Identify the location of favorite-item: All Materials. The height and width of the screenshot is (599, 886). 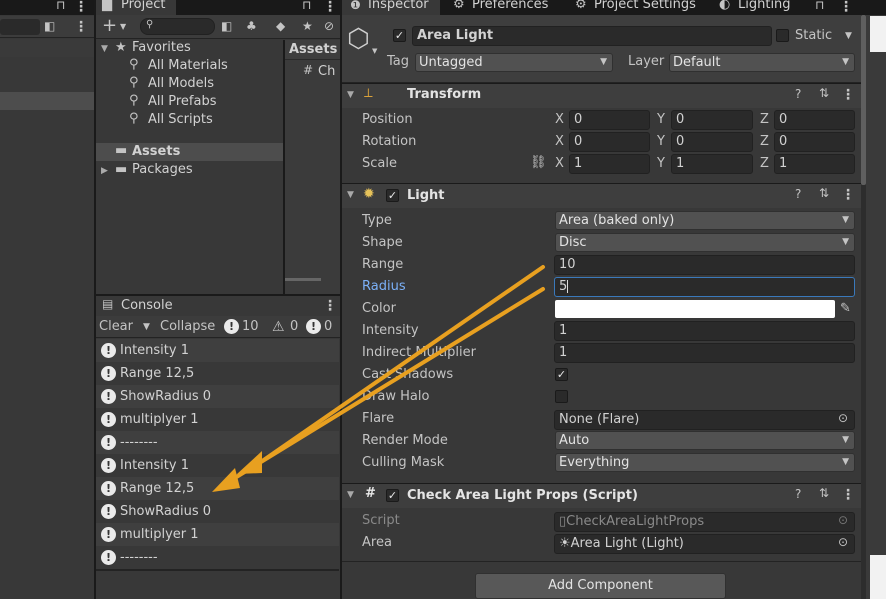
(188, 65).